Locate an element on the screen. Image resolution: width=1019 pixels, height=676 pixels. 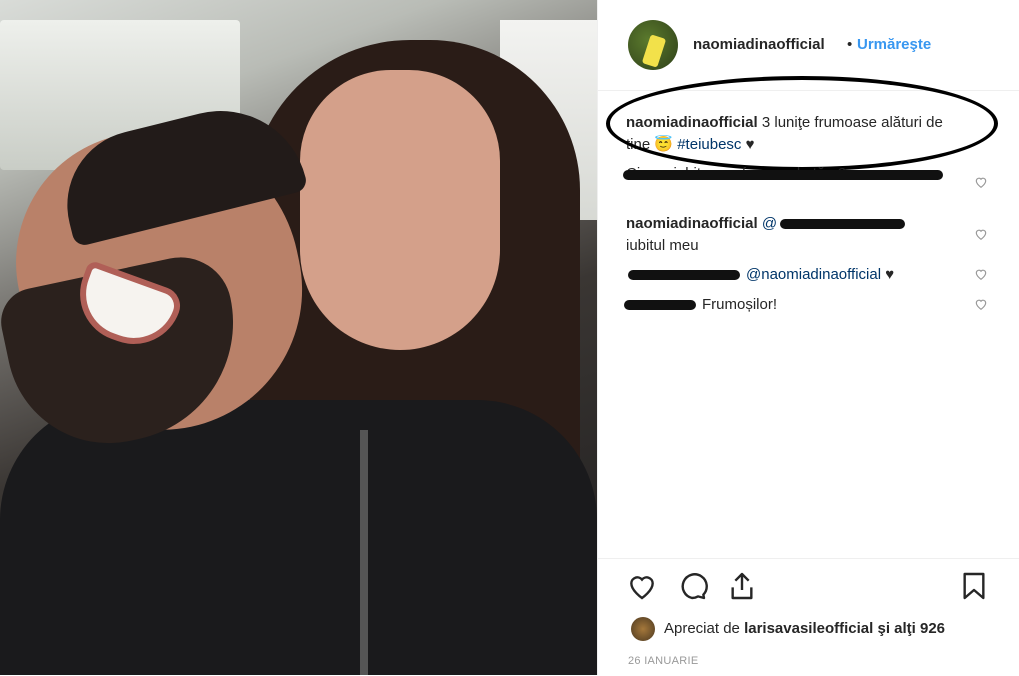
share-icon is located at coordinates (742, 586).